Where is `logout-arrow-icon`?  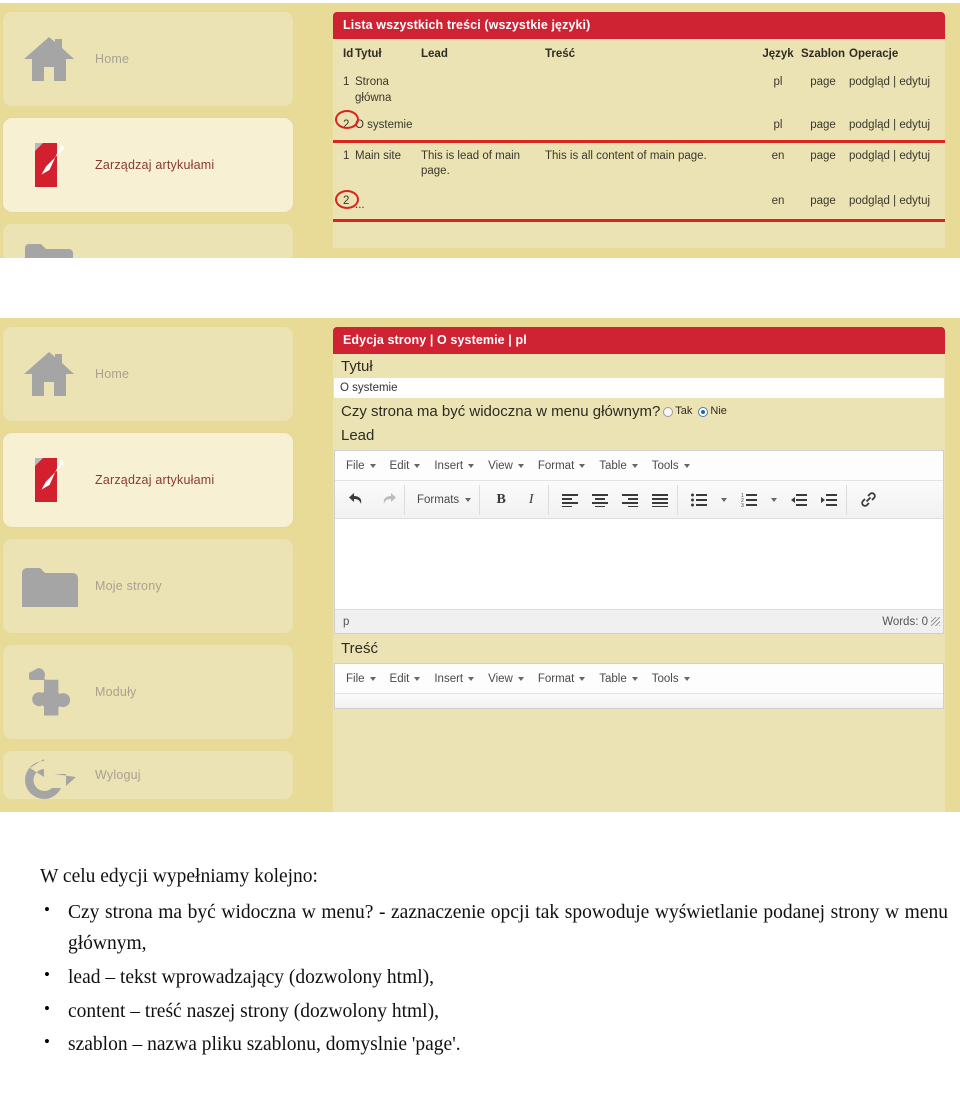 logout-arrow-icon is located at coordinates (49, 775).